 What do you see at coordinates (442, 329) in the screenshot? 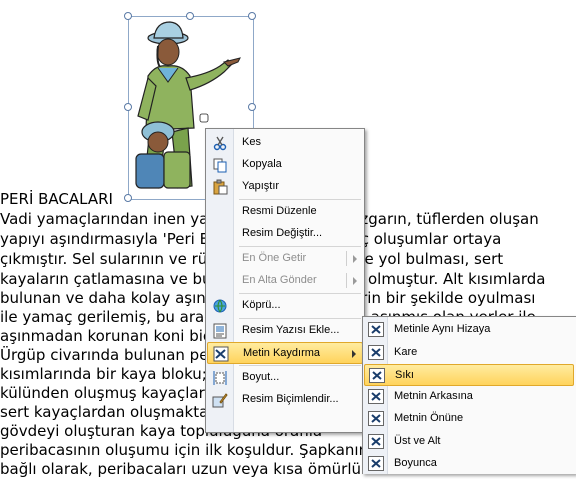
I see `submenu-item-label: Metinle Aynı Hizaya` at bounding box center [442, 329].